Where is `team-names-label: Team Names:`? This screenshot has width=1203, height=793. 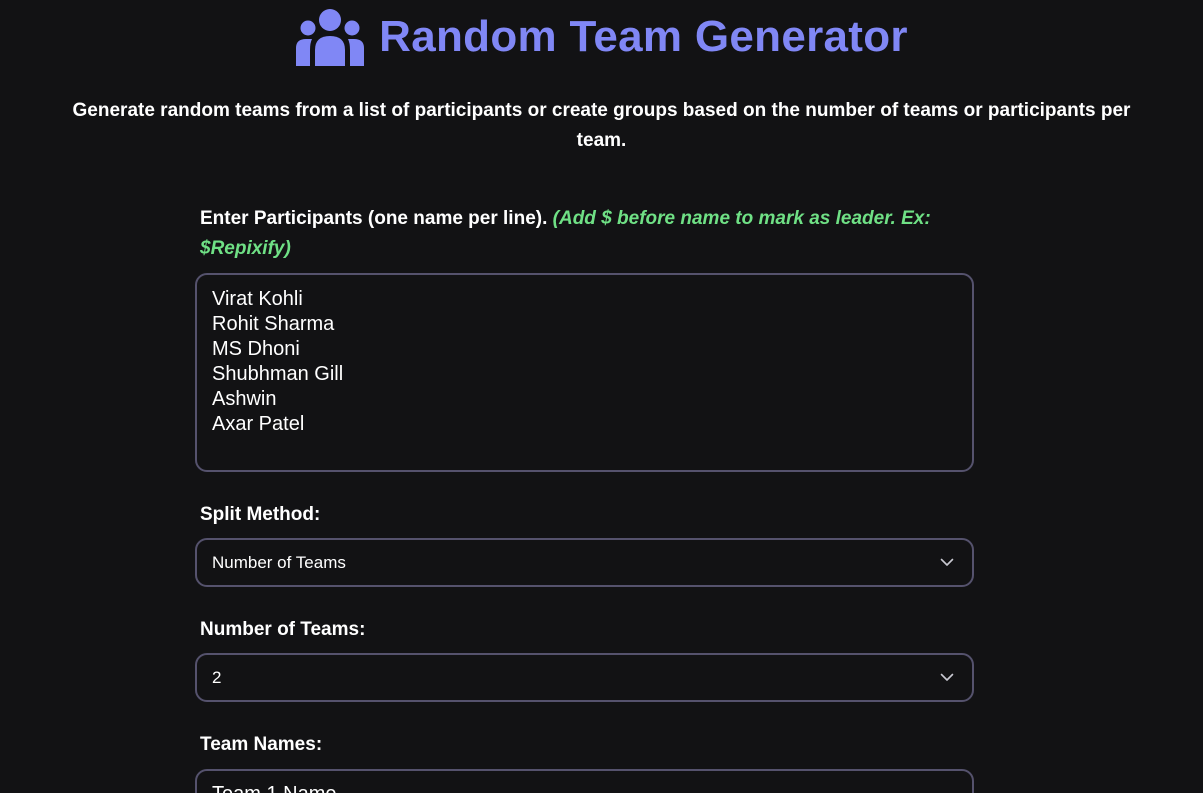 team-names-label: Team Names: is located at coordinates (261, 744).